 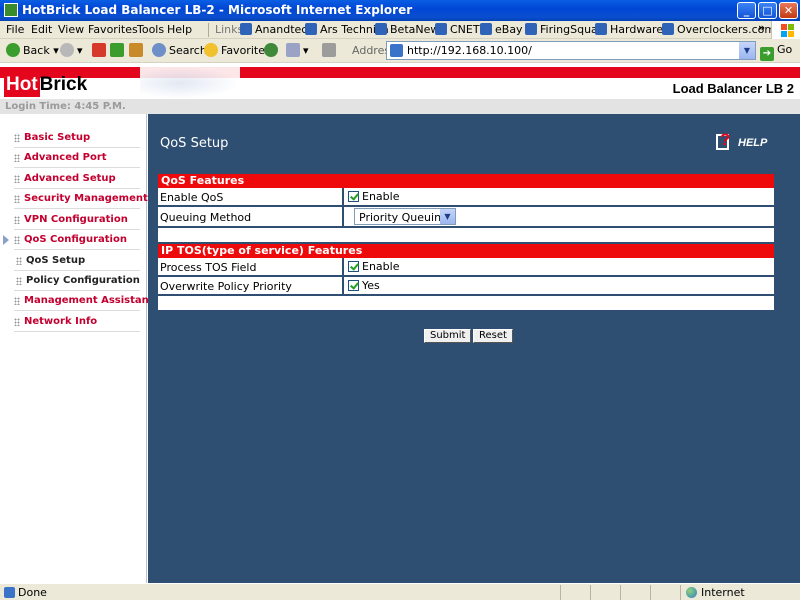 What do you see at coordinates (84, 301) in the screenshot?
I see `sidebar-item-management-assistant: Management Assistant` at bounding box center [84, 301].